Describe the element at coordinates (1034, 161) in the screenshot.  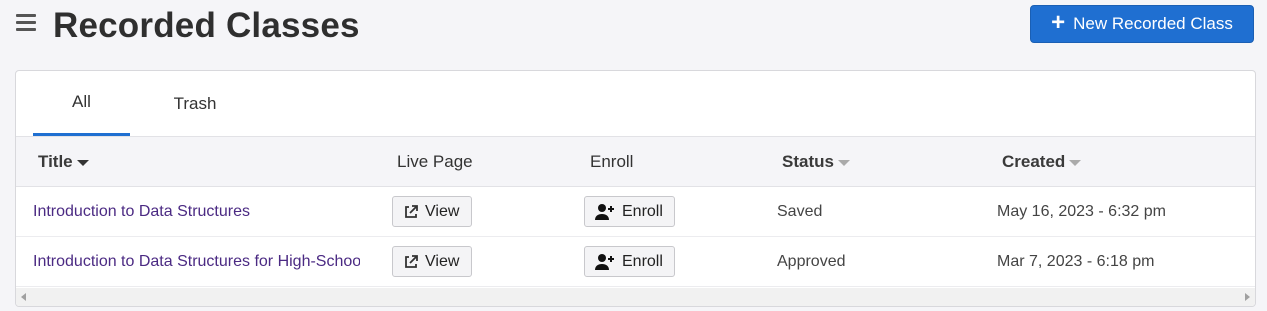
I see `column-created-label: Created` at that location.